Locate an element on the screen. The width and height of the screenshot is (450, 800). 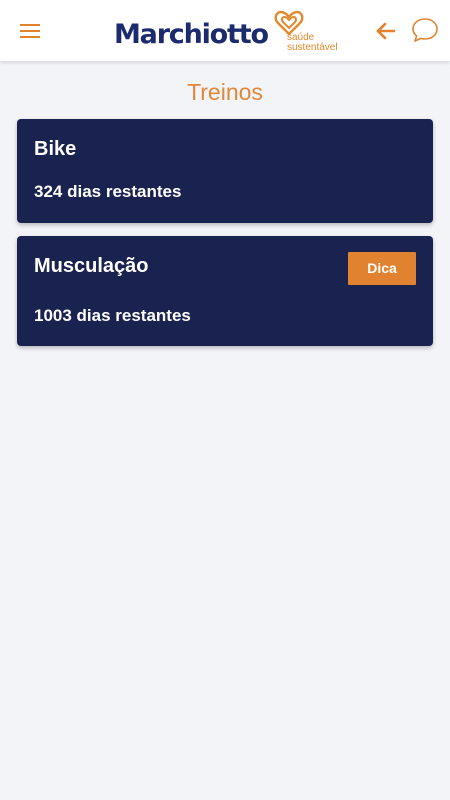
chat-button is located at coordinates (425, 30).